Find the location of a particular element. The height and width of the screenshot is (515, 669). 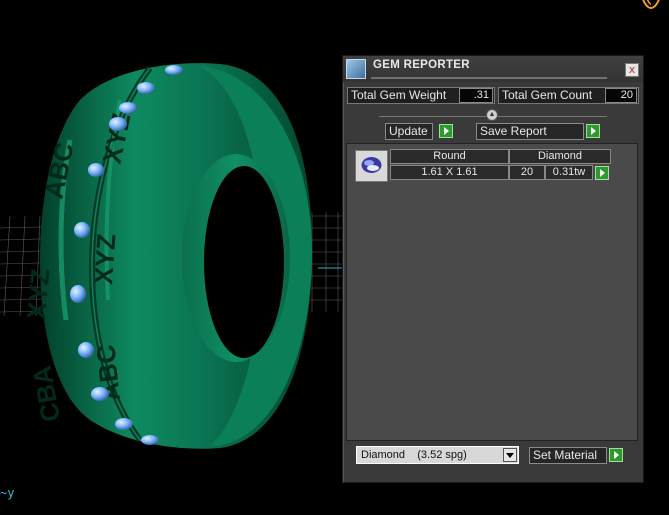

save-report-go-icon is located at coordinates (593, 131).